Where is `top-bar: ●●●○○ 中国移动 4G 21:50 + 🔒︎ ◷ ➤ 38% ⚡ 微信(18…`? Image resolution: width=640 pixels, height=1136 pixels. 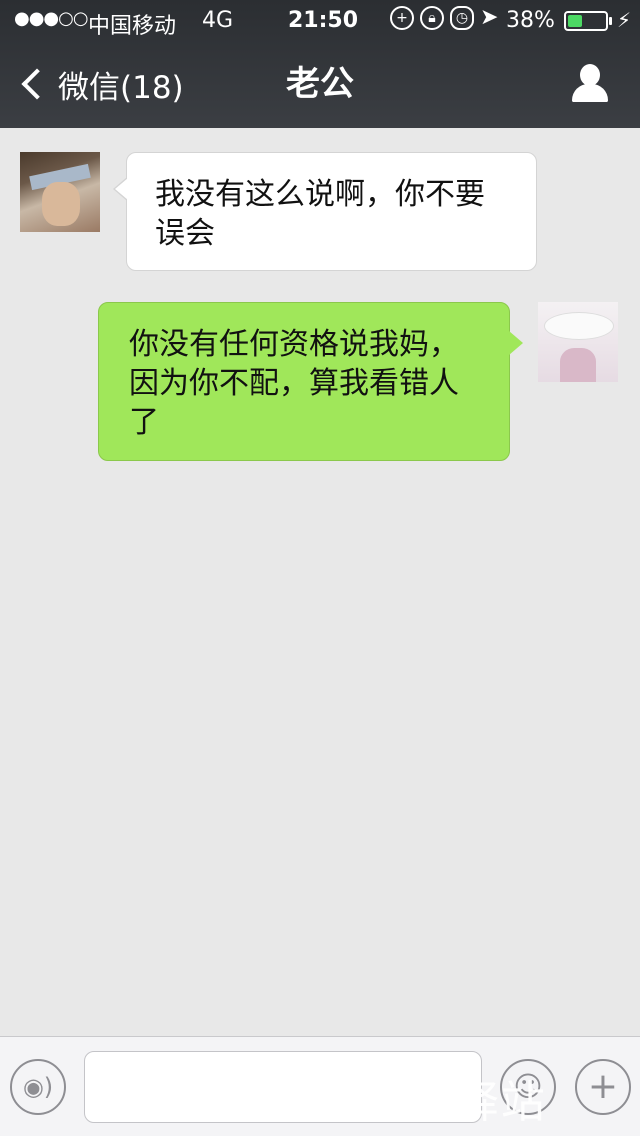
top-bar: ●●●○○ 中国移动 4G 21:50 + 🔒︎ ◷ ➤ 38% ⚡ 微信(18… is located at coordinates (320, 64).